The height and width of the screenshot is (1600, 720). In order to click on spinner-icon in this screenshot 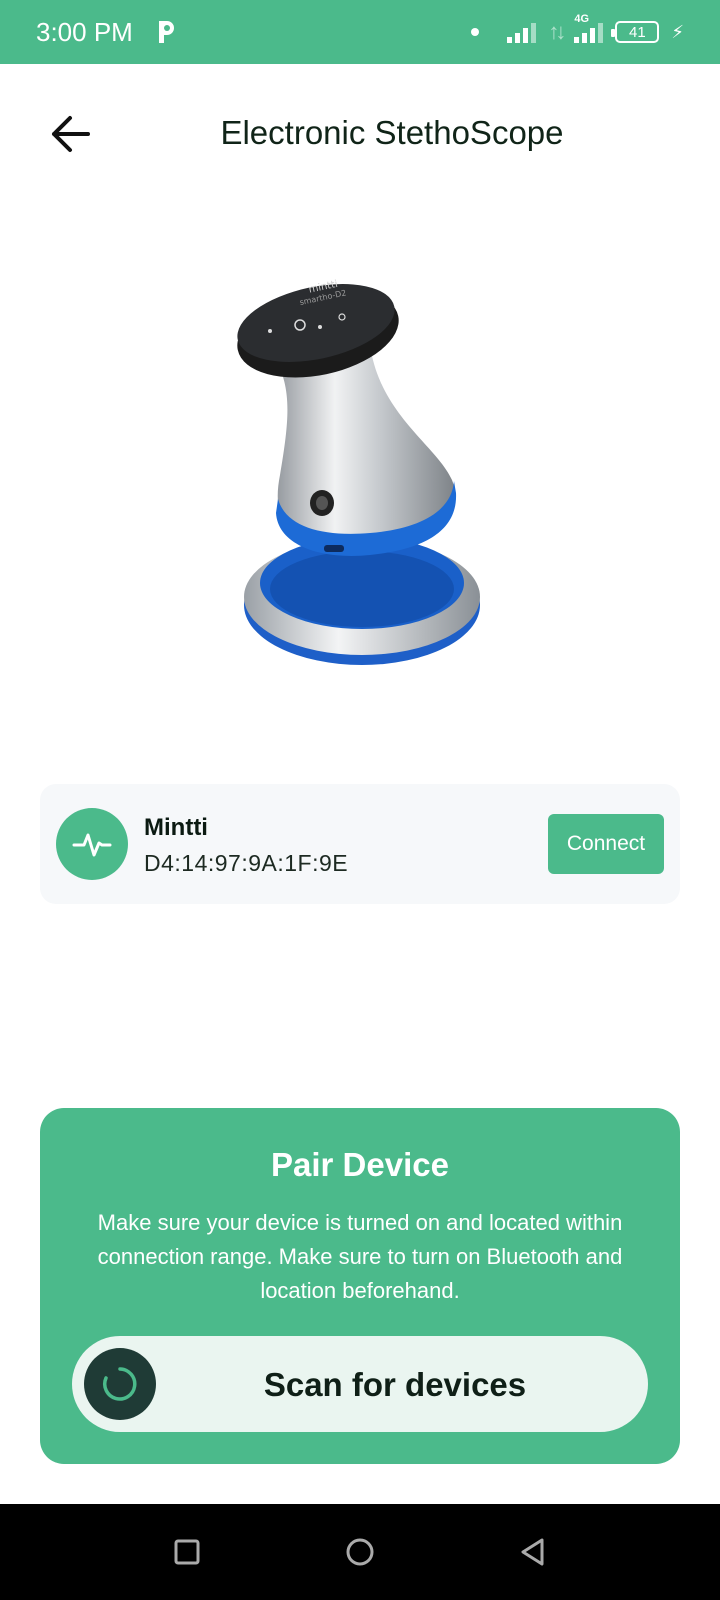, I will do `click(120, 1384)`.